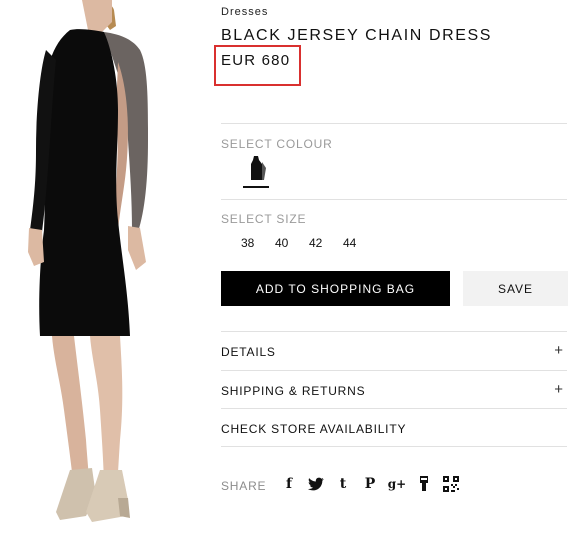 Image resolution: width=580 pixels, height=533 pixels. What do you see at coordinates (256, 187) in the screenshot?
I see `swatch-selected-indicator` at bounding box center [256, 187].